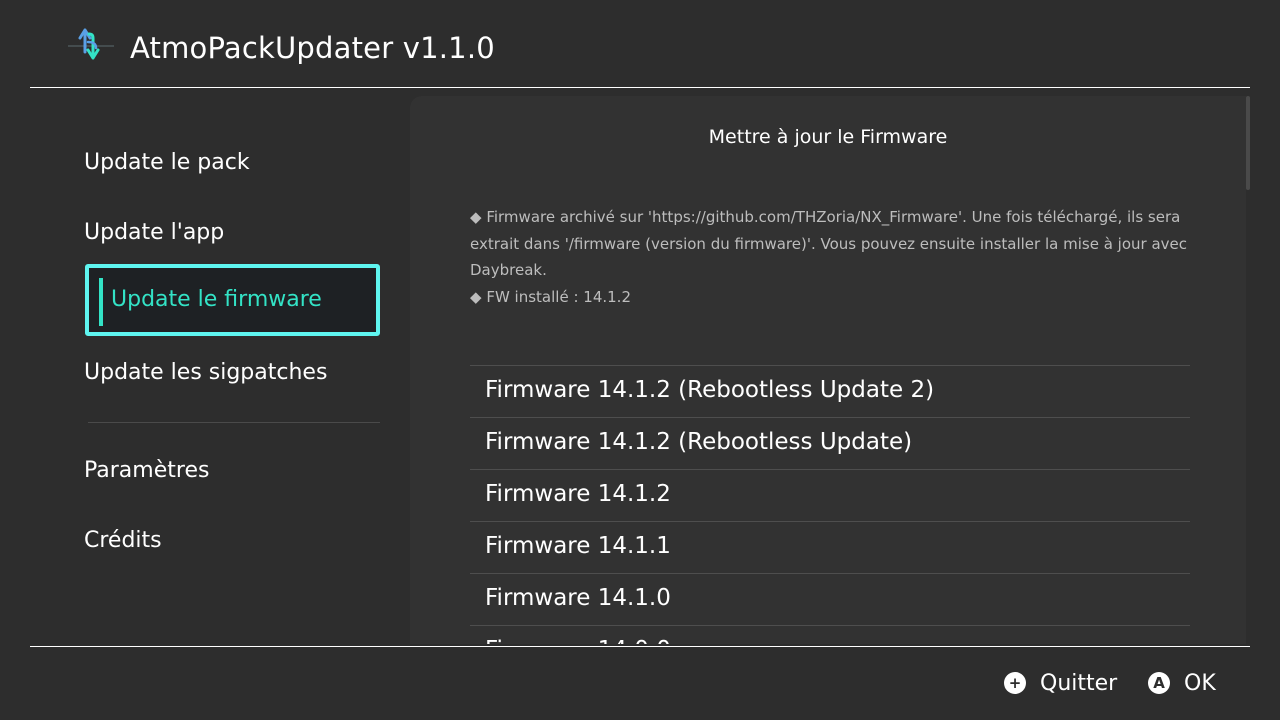 This screenshot has width=1280, height=720. Describe the element at coordinates (830, 495) in the screenshot. I see `list-item: Firmware 14.1.2` at that location.